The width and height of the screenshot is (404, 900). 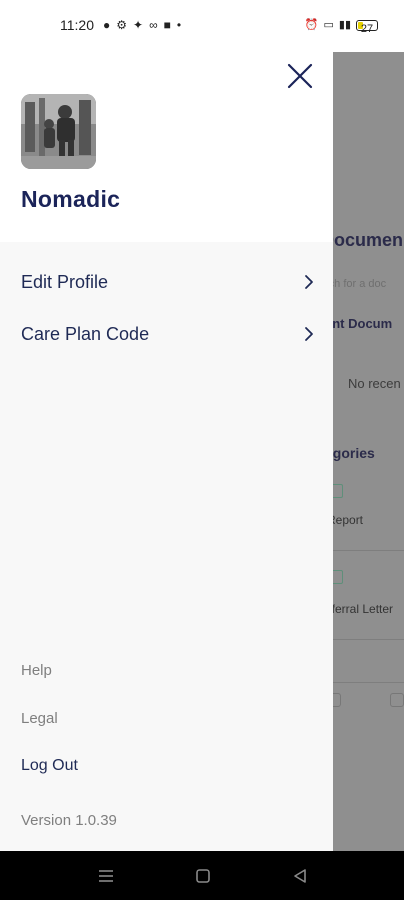 I want to click on recent-apps-button, so click(x=106, y=876).